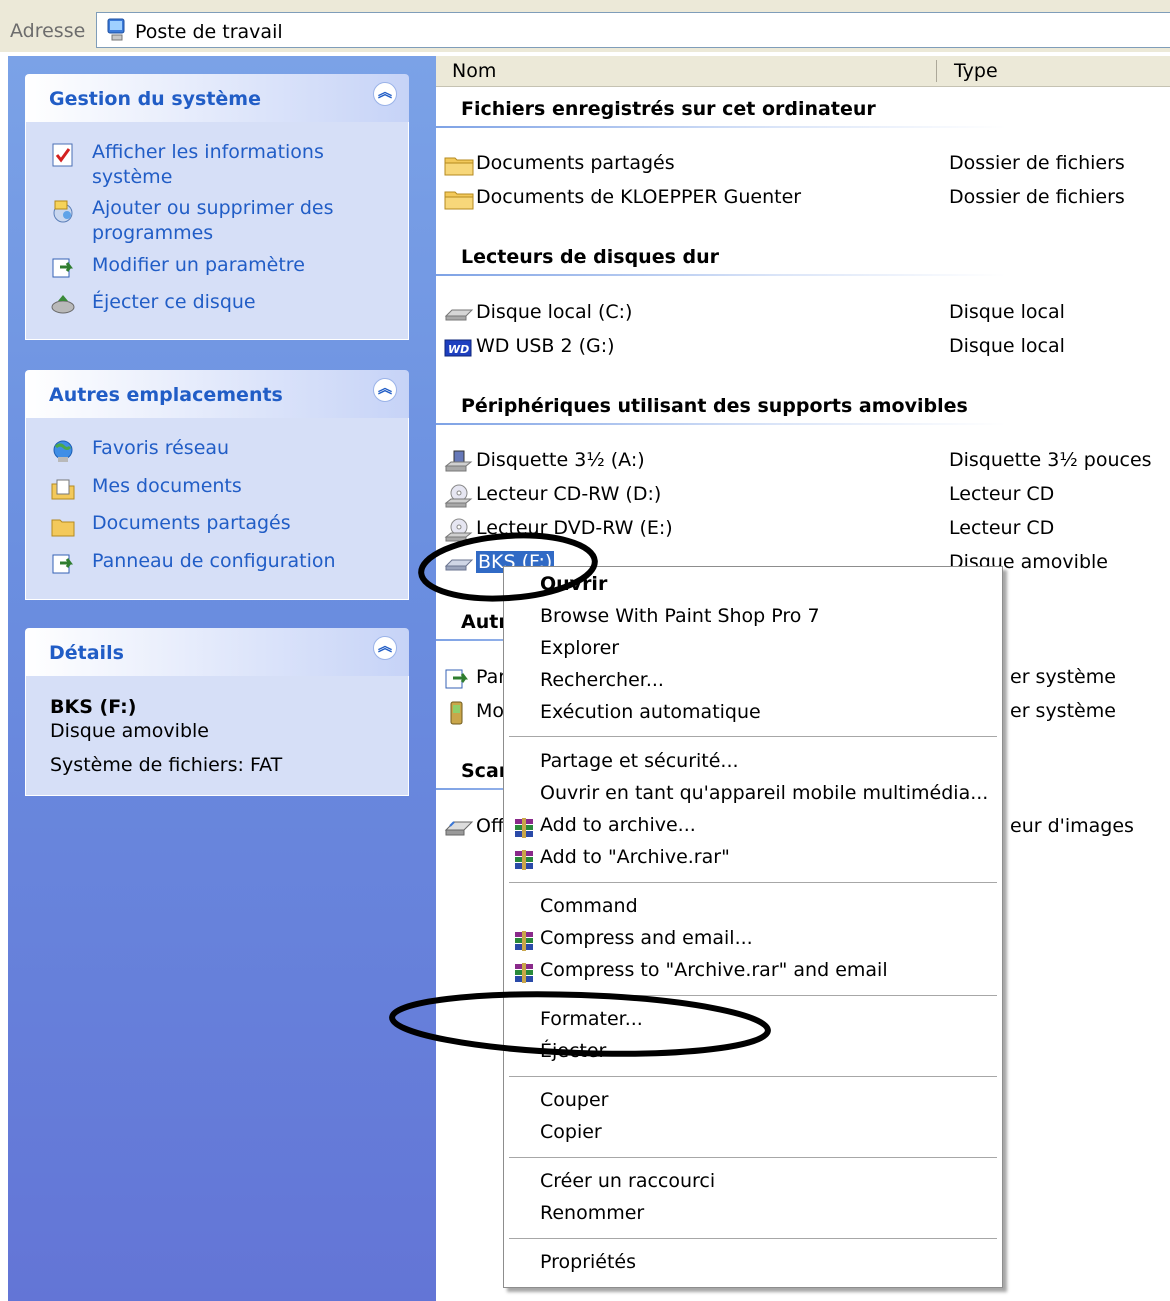 This screenshot has height=1301, width=1170. Describe the element at coordinates (63, 451) in the screenshot. I see `network-places-icon` at that location.